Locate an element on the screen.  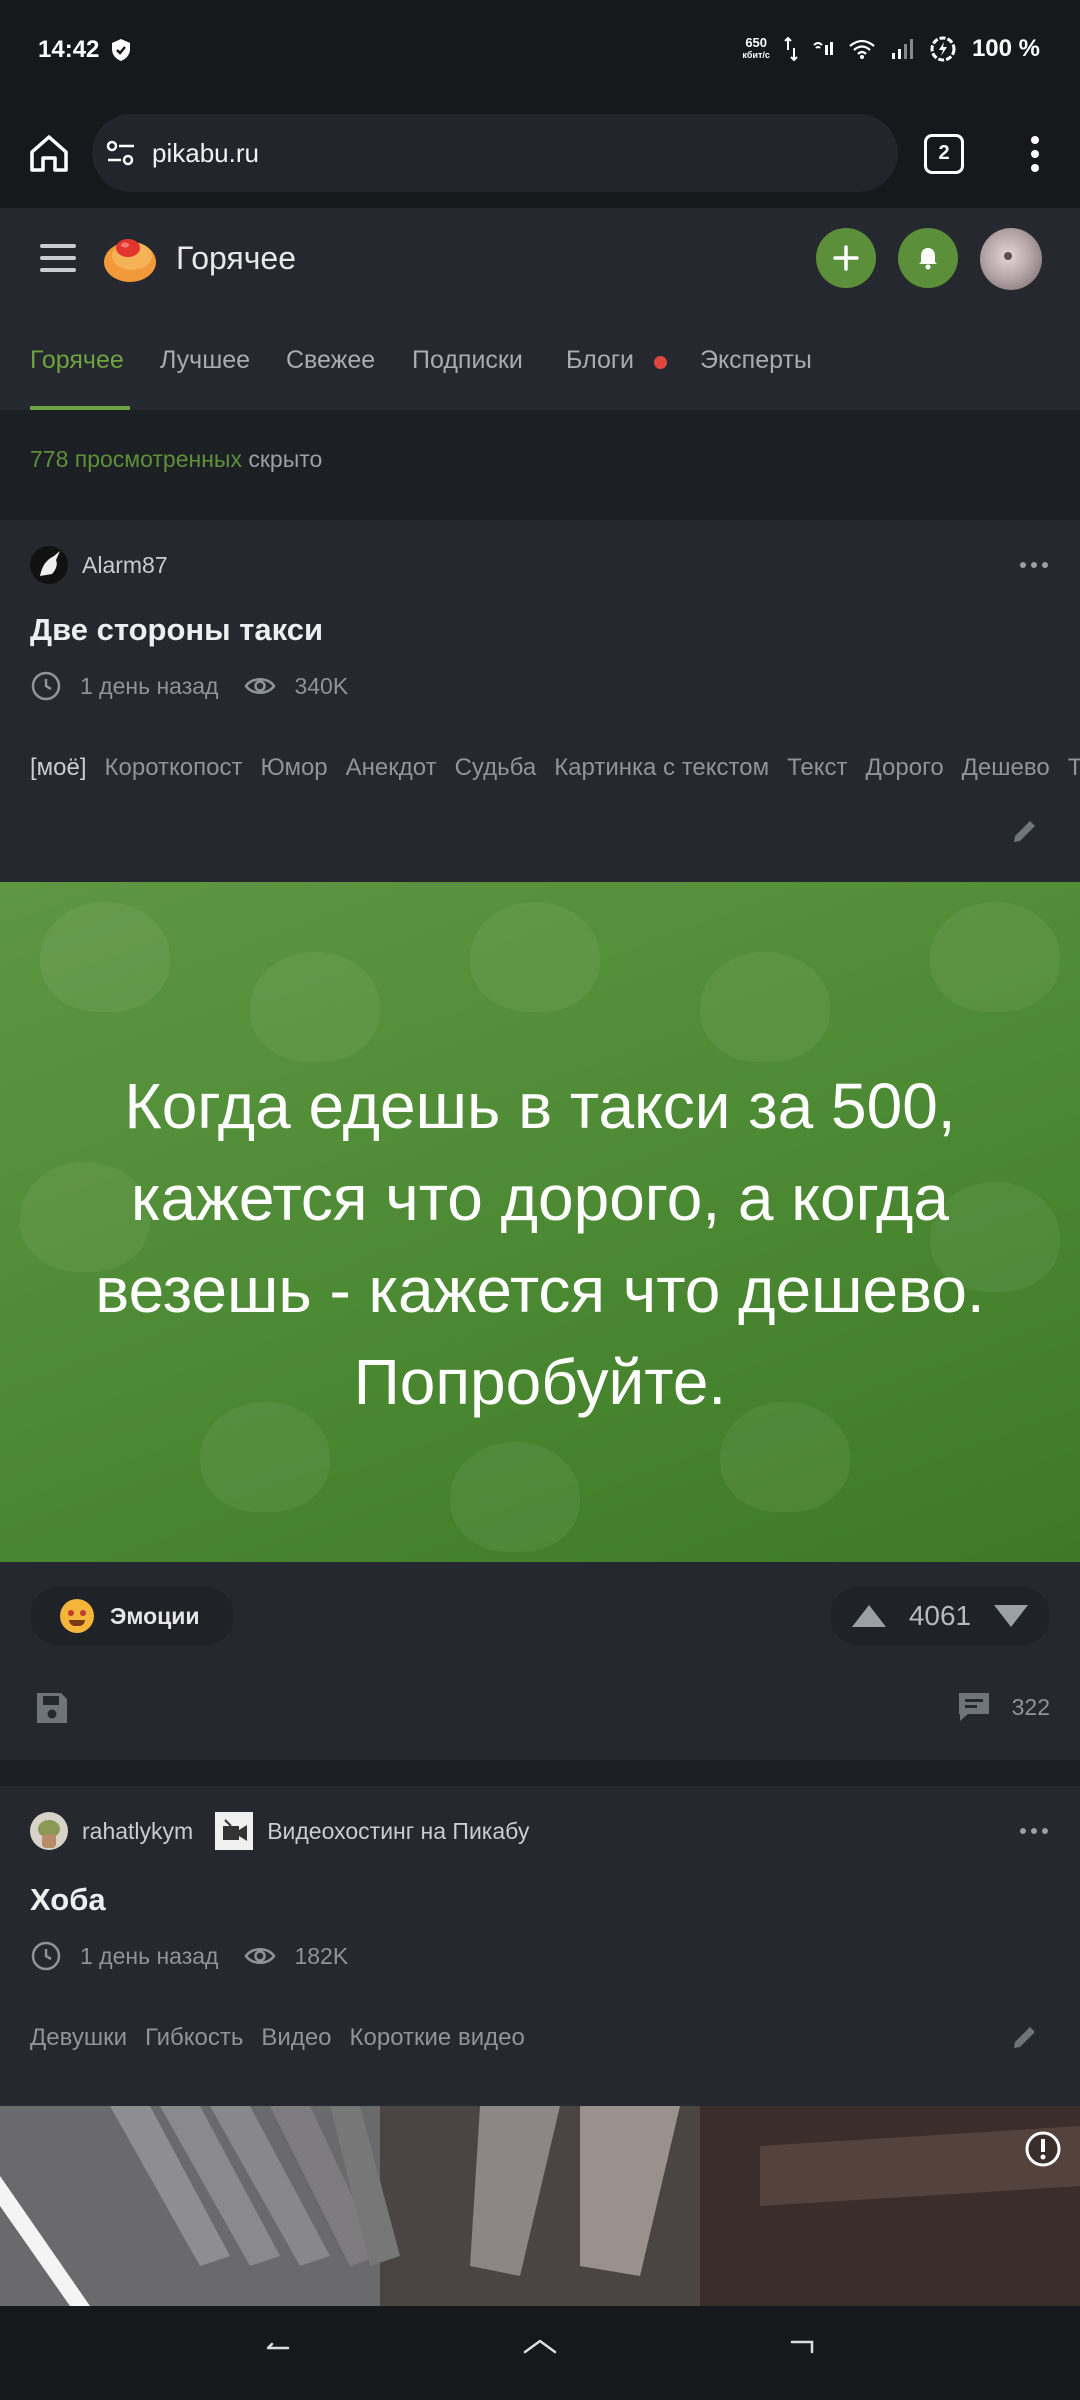
status-bar: 14:42 650 кбит/с 100 % is located at coordinates (540, 50).